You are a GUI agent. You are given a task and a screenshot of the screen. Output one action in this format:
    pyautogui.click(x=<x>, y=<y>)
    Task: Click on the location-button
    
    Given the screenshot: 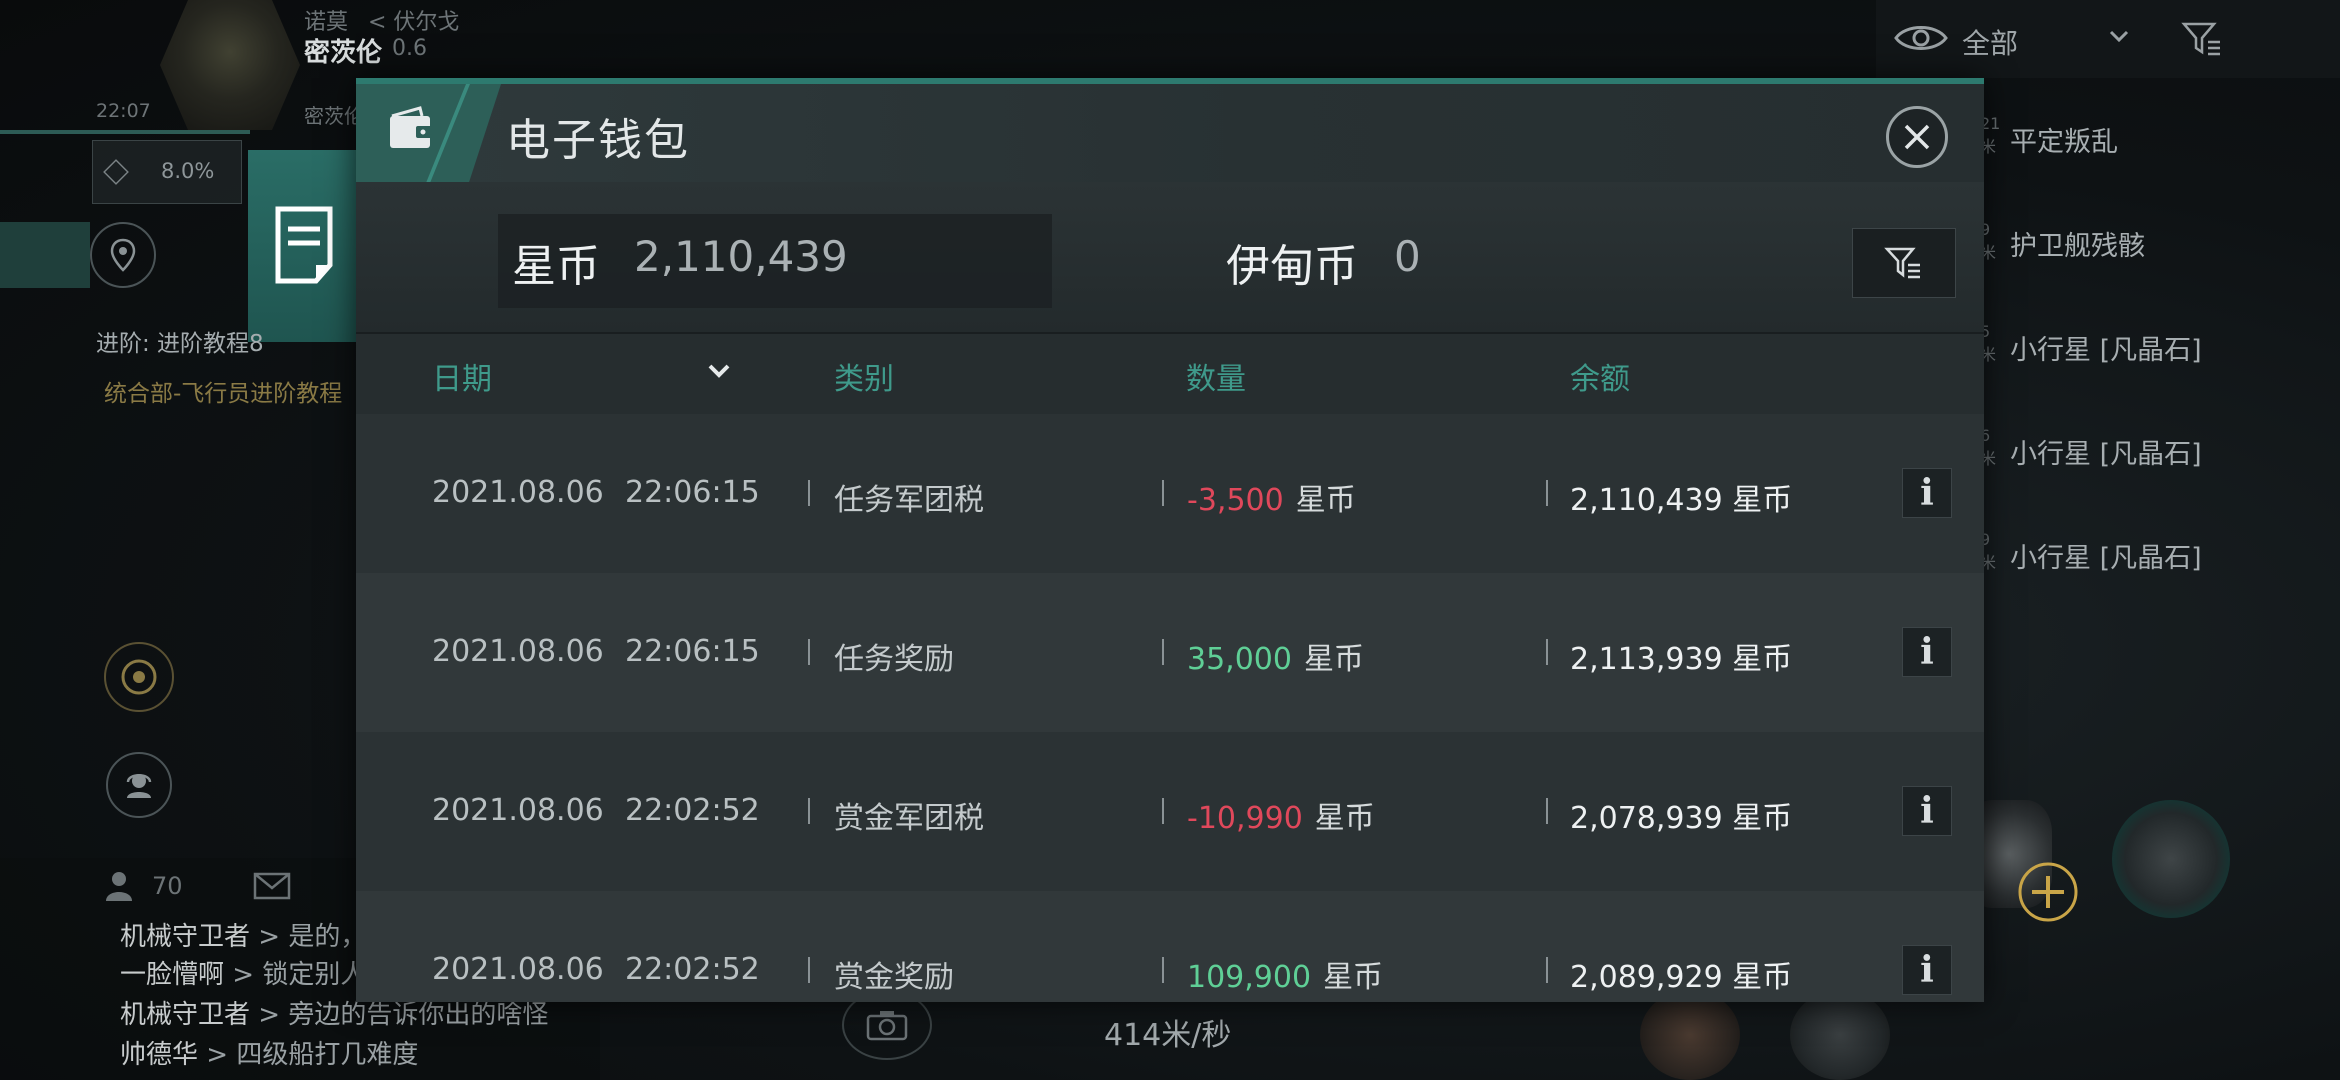 What is the action you would take?
    pyautogui.click(x=123, y=255)
    